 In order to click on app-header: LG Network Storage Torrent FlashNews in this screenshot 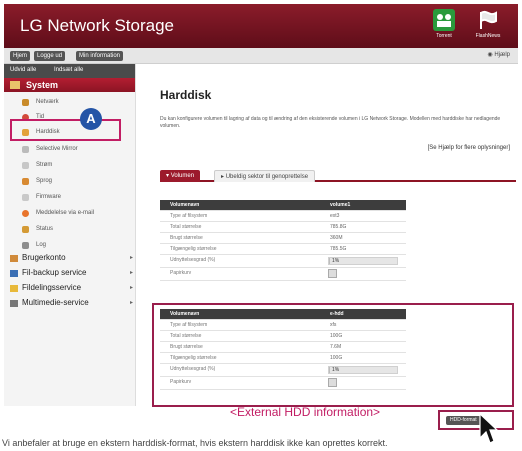, I will do `click(261, 26)`.